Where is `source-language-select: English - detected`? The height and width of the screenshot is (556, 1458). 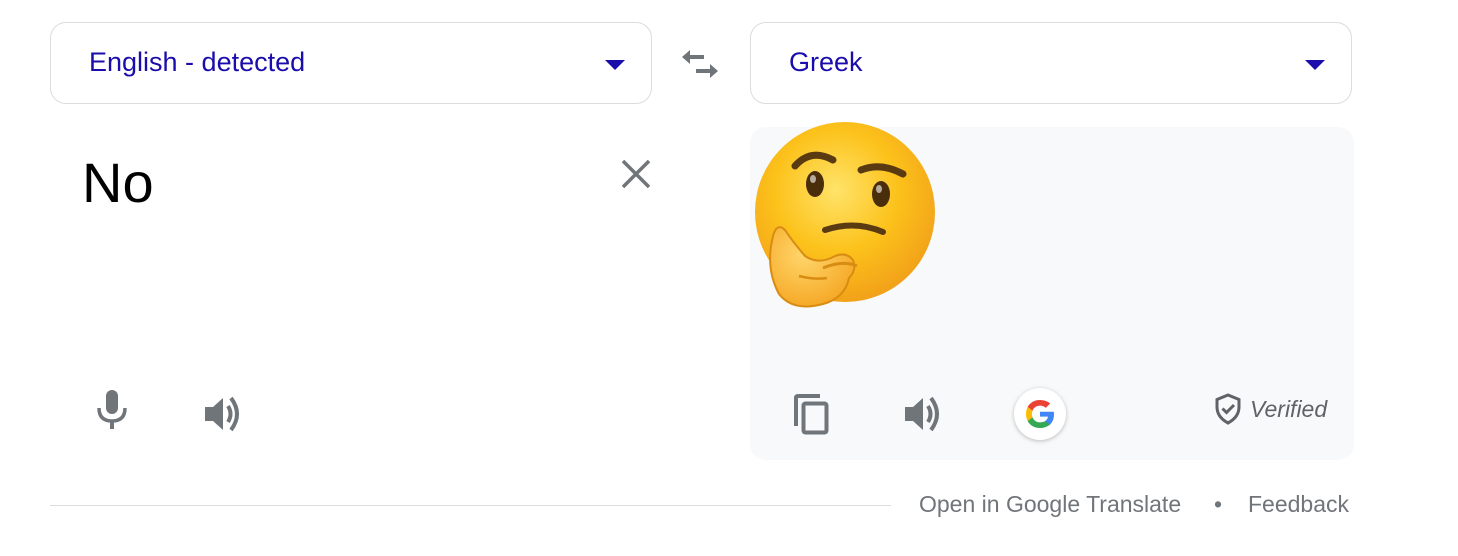
source-language-select: English - detected is located at coordinates (351, 63).